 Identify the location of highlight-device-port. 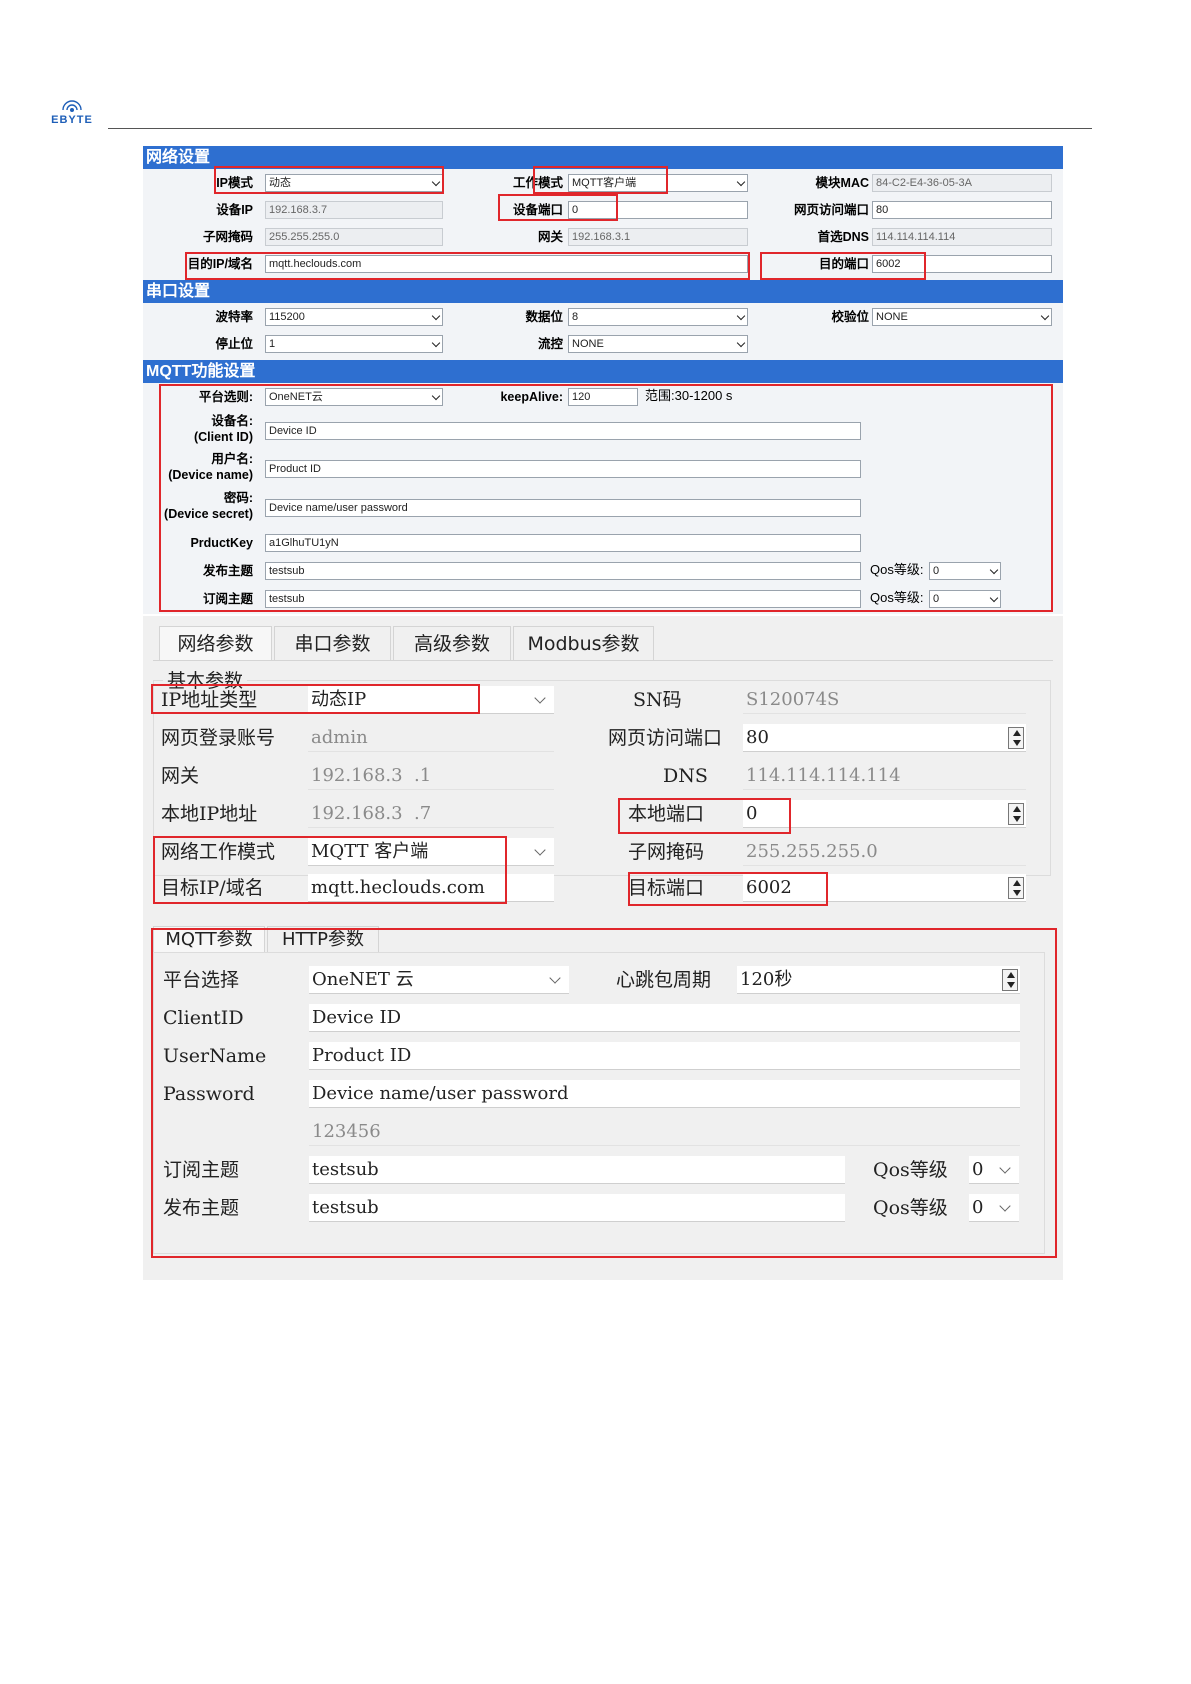
(558, 207).